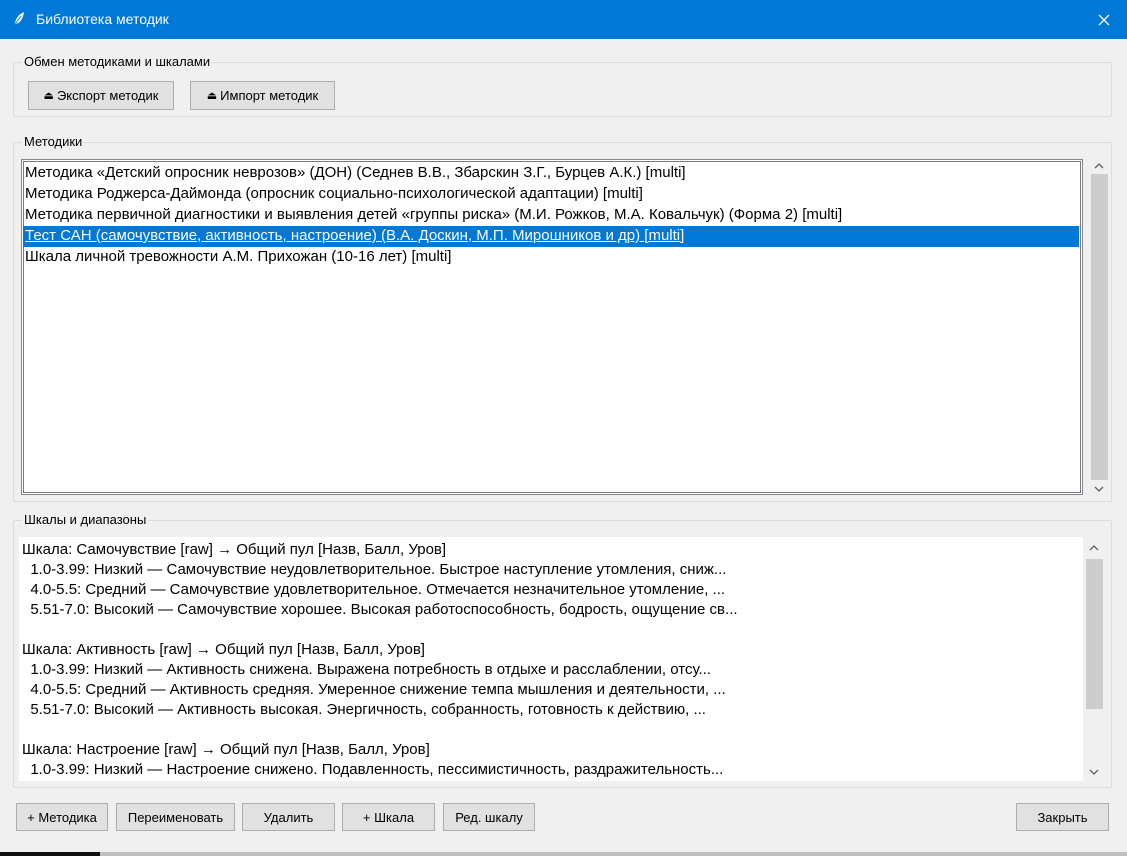 This screenshot has width=1127, height=856. I want to click on methods-group-label: Методики, so click(53, 142).